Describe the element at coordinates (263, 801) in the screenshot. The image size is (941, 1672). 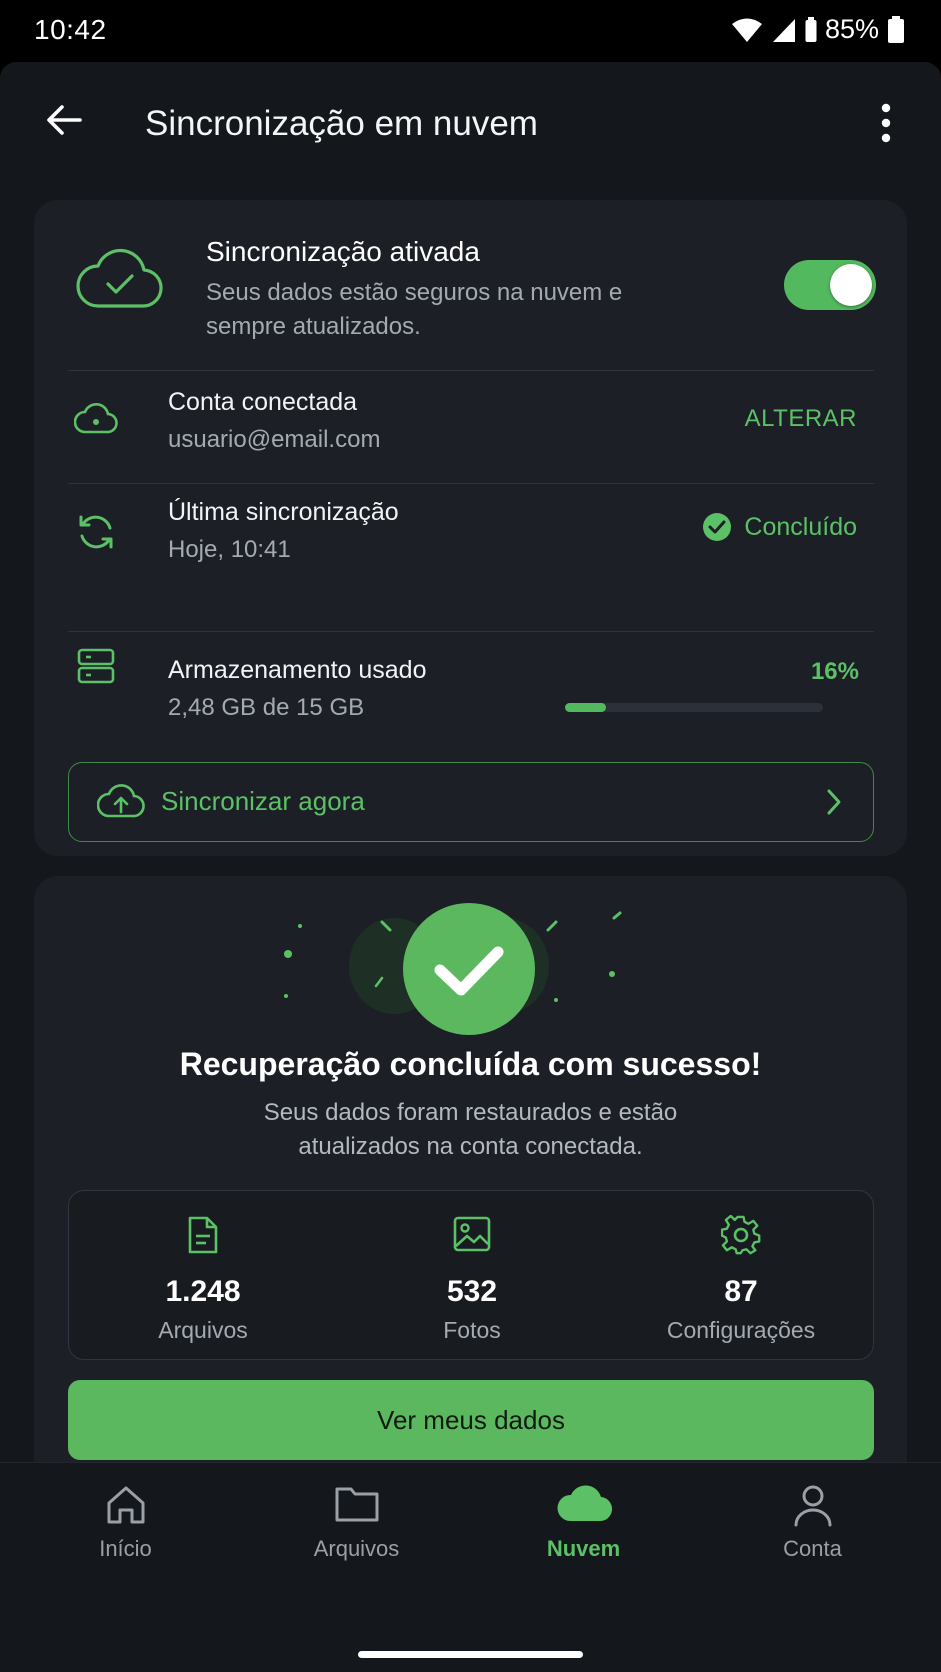
I see `sync-now-label: Sincronizar agora` at that location.